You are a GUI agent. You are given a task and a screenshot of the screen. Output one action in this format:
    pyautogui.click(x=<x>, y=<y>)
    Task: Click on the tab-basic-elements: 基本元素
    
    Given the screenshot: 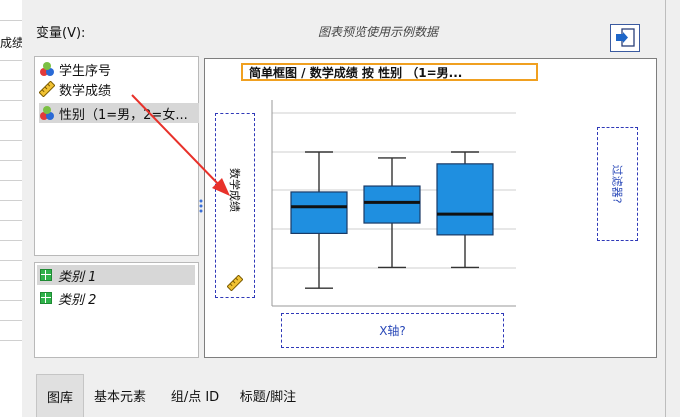 What is the action you would take?
    pyautogui.click(x=120, y=395)
    